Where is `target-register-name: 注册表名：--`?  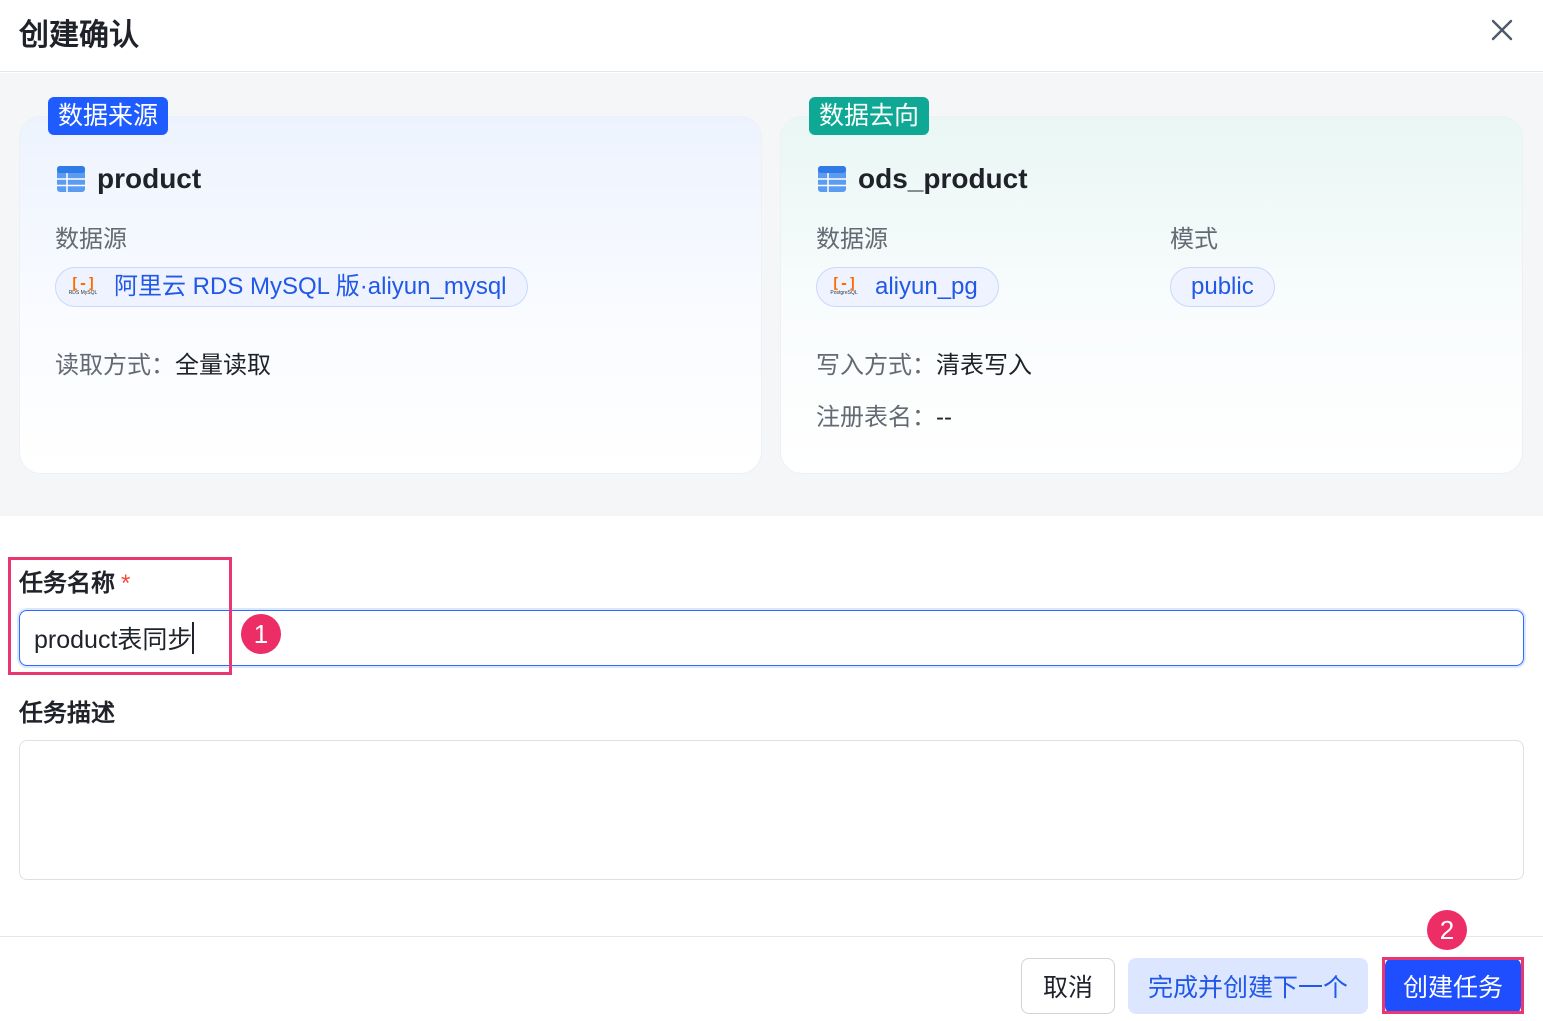 target-register-name: 注册表名：-- is located at coordinates (884, 417).